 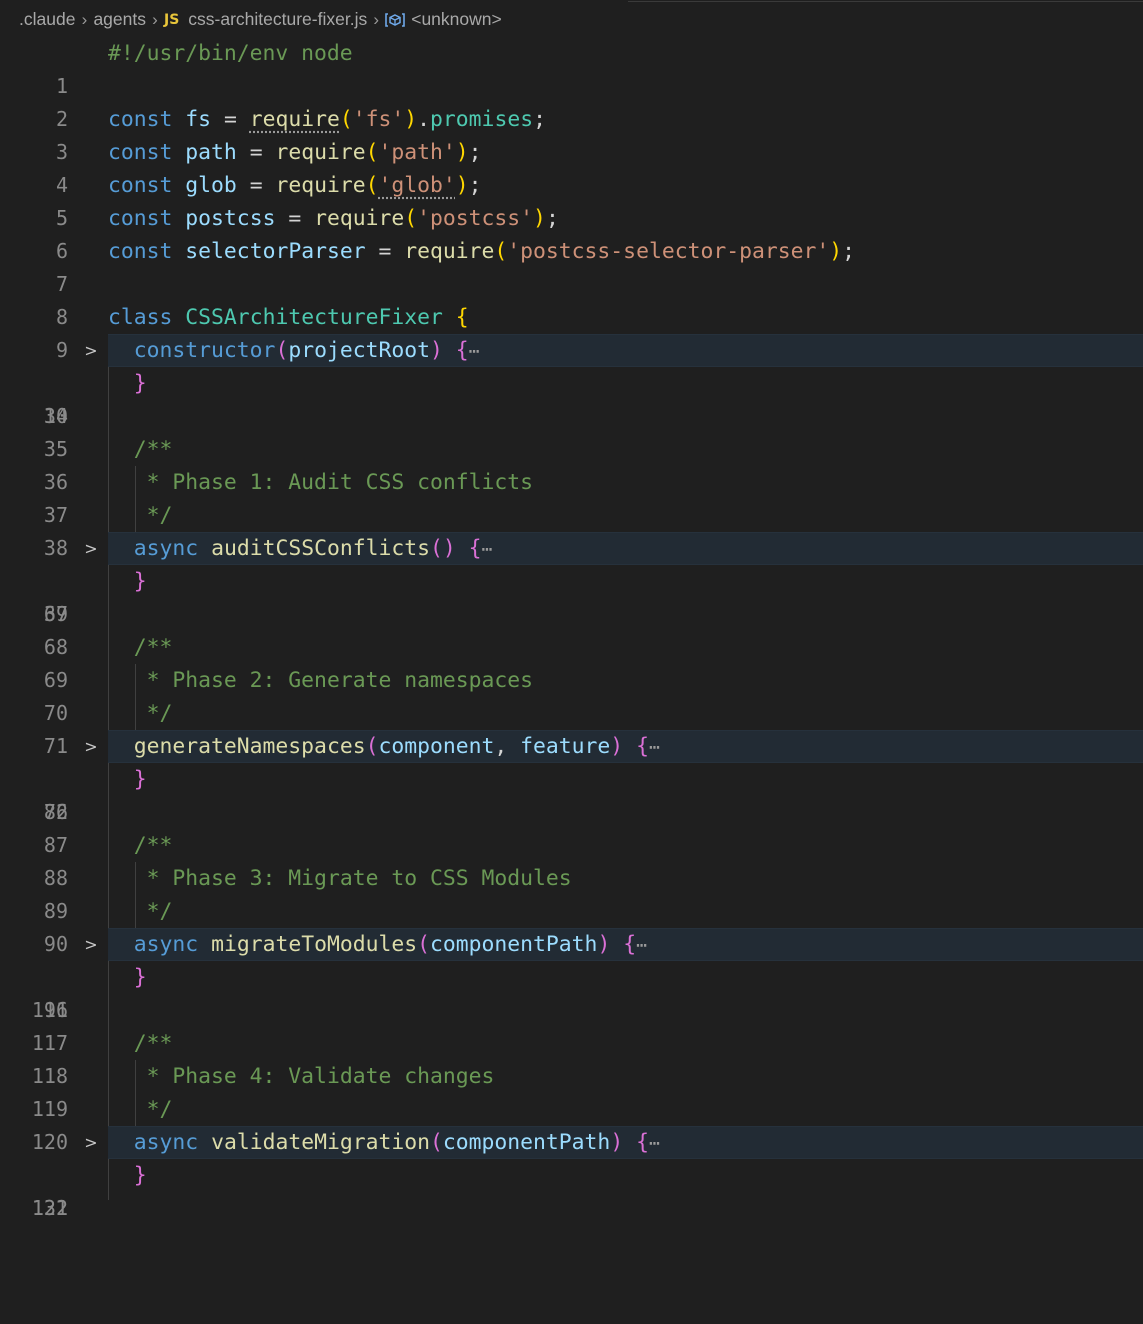 I want to click on parameter: component, so click(x=436, y=746).